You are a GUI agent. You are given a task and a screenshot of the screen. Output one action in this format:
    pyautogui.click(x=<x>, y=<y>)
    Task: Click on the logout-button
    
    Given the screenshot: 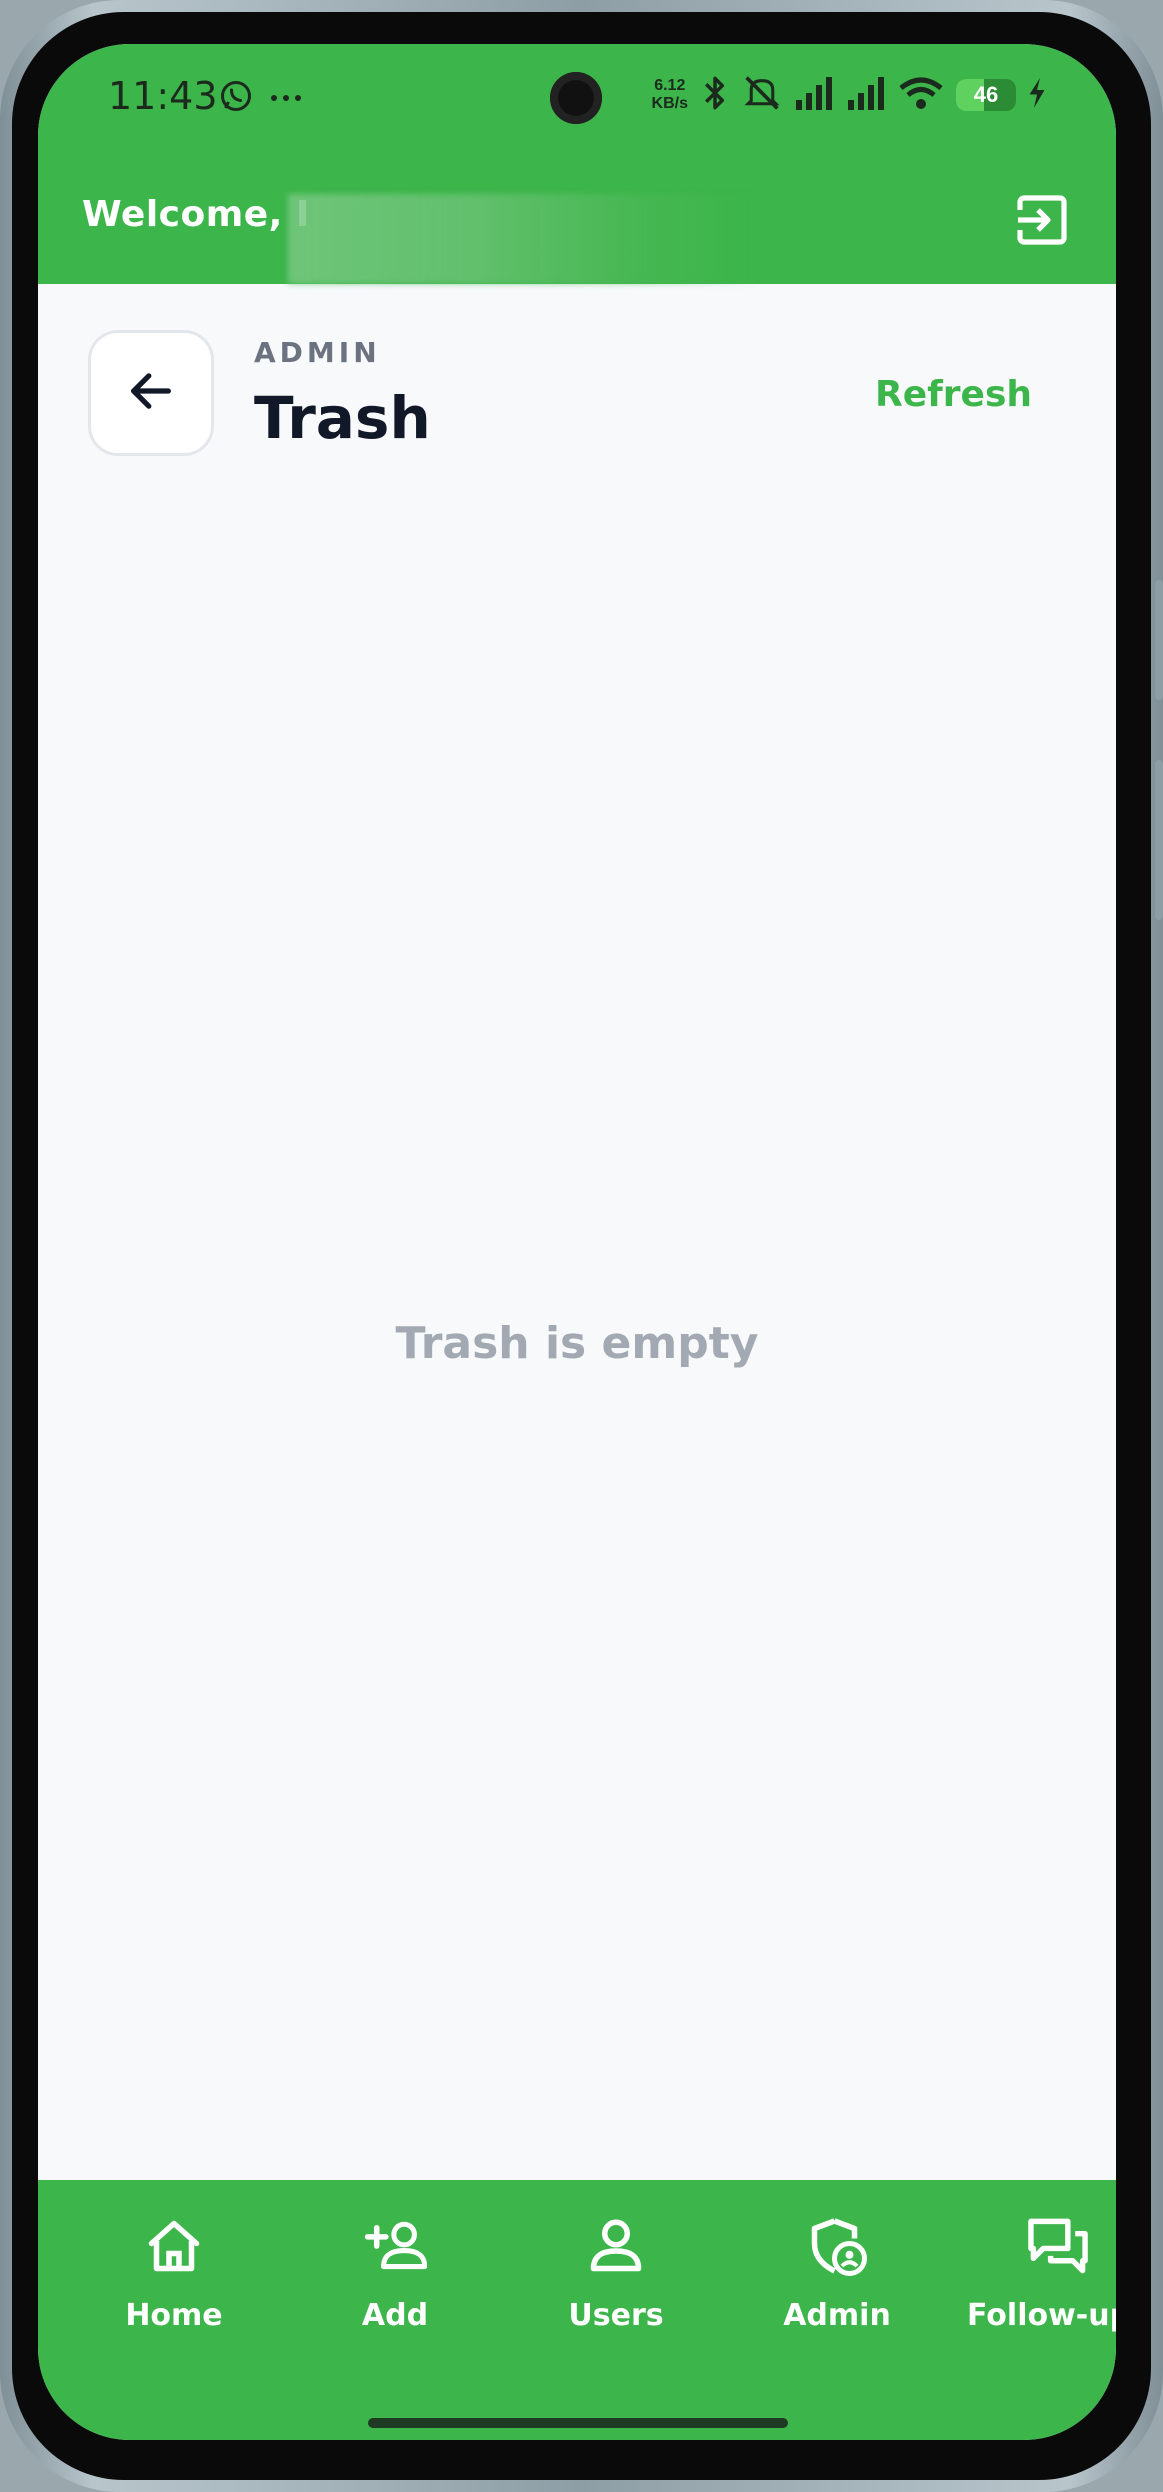 What is the action you would take?
    pyautogui.click(x=1042, y=222)
    